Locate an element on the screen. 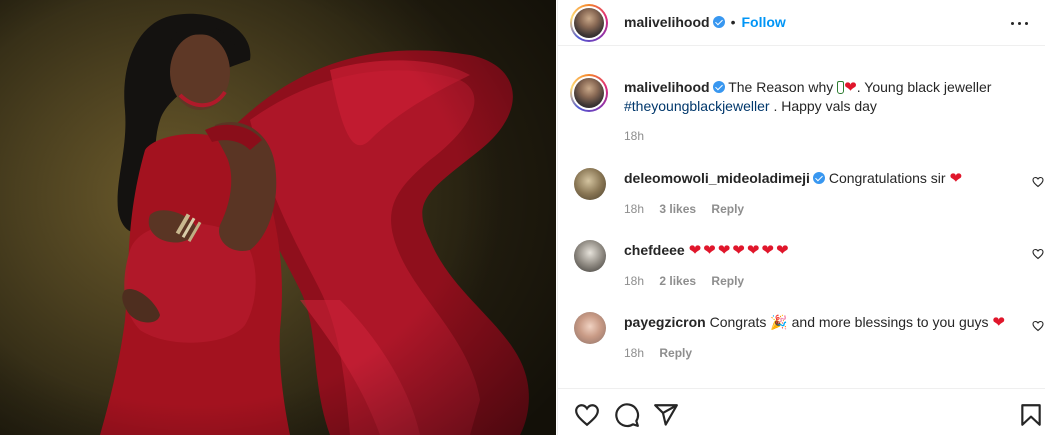 This screenshot has height=435, width=1045. comment-body: Congratulations sir is located at coordinates (887, 178).